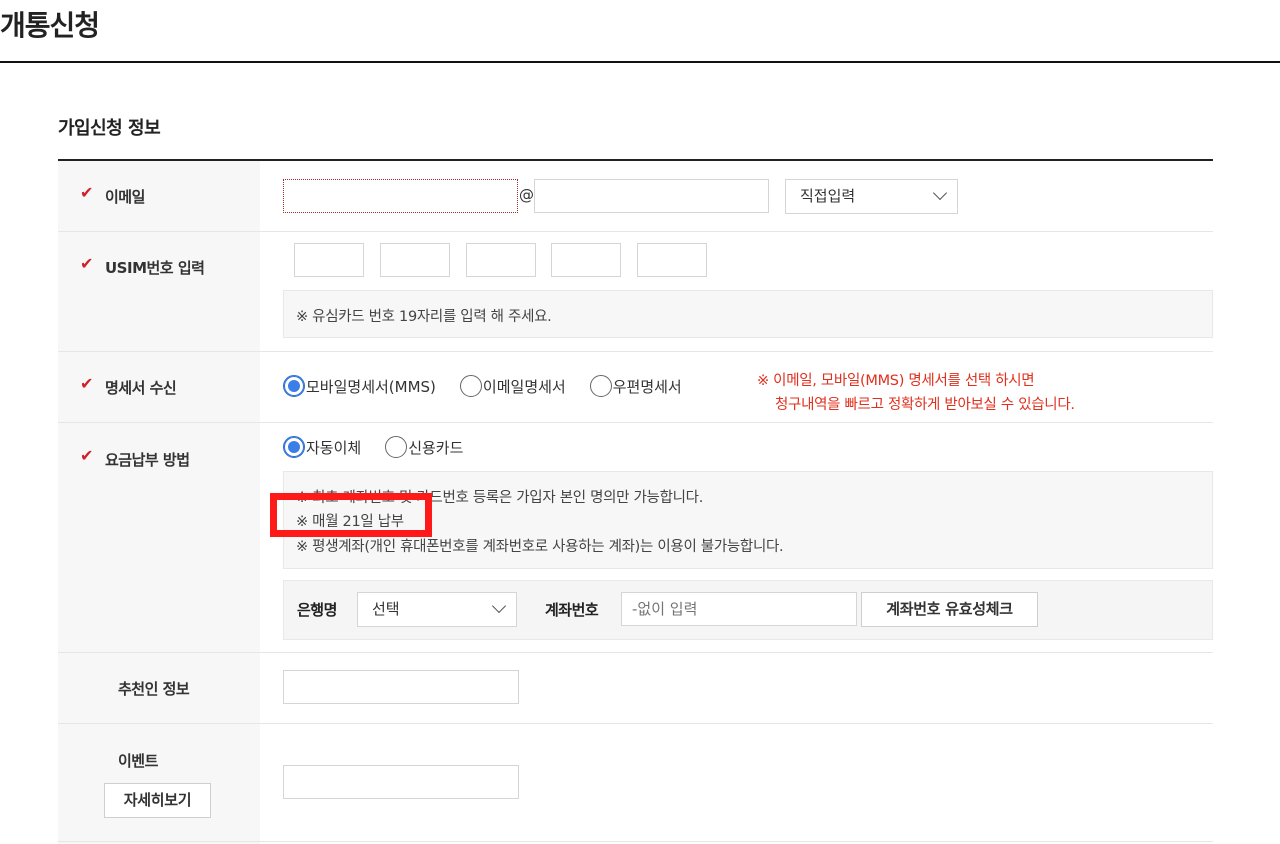  What do you see at coordinates (572, 610) in the screenshot?
I see `account-label: 계좌번호` at bounding box center [572, 610].